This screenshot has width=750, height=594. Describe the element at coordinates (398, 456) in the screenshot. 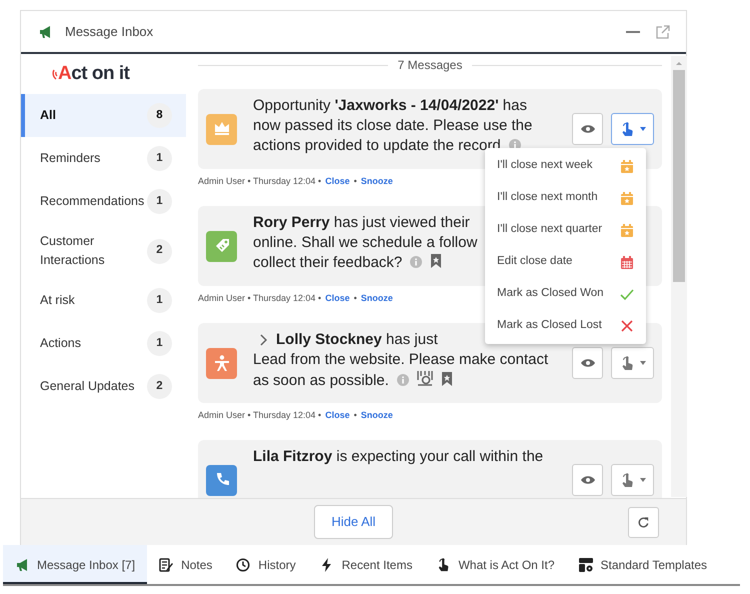

I see `message-text: Lila Fitzroy is expecting your call within the` at that location.